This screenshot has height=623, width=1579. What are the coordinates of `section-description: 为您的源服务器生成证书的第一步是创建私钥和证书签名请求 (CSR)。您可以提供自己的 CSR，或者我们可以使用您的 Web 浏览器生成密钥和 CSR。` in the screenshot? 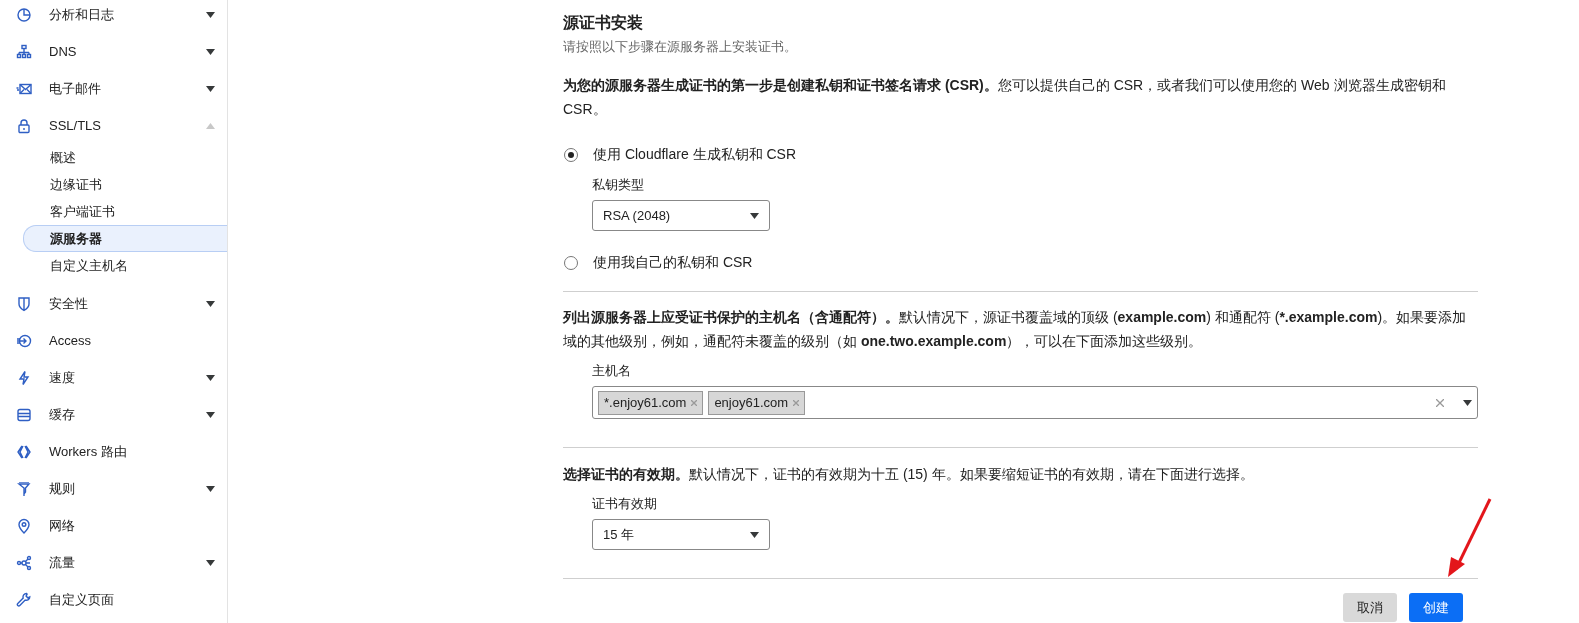 It's located at (1005, 97).